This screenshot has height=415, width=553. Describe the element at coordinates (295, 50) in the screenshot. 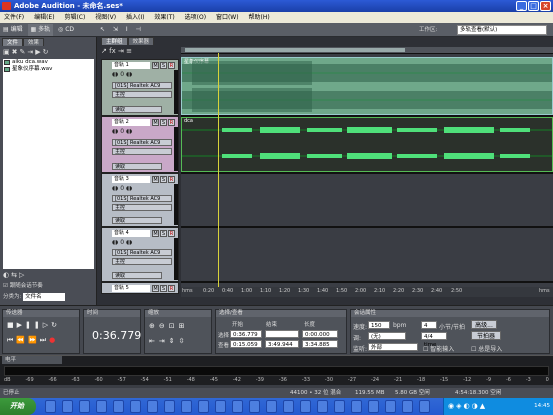

I see `overview-range` at that location.